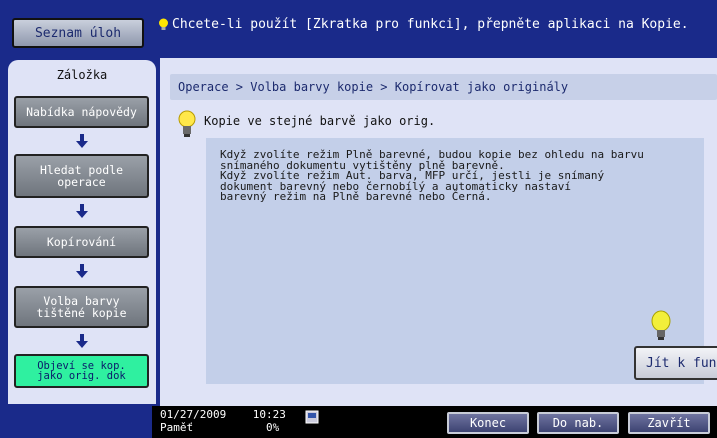 Image resolution: width=717 pixels, height=438 pixels. I want to click on close-label: Zavřít, so click(669, 423).